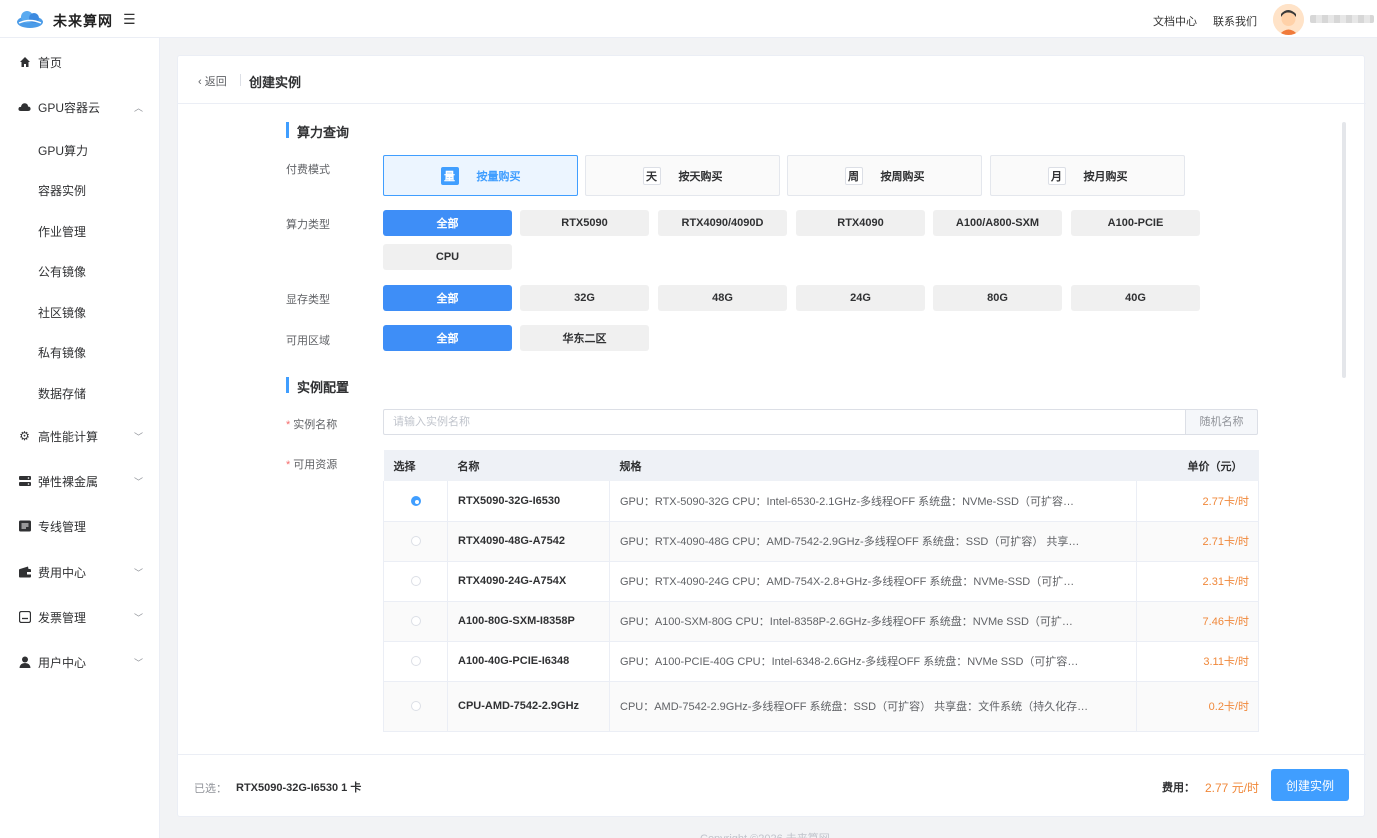 The image size is (1377, 838). I want to click on resource-price: 0.2卡/时, so click(1197, 706).